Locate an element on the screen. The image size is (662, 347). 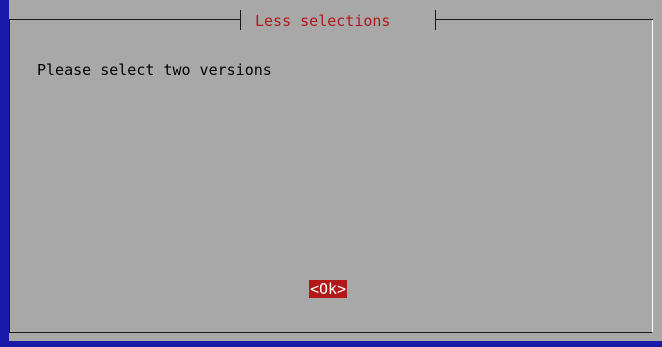
dialog-message: Please select two versions is located at coordinates (154, 70).